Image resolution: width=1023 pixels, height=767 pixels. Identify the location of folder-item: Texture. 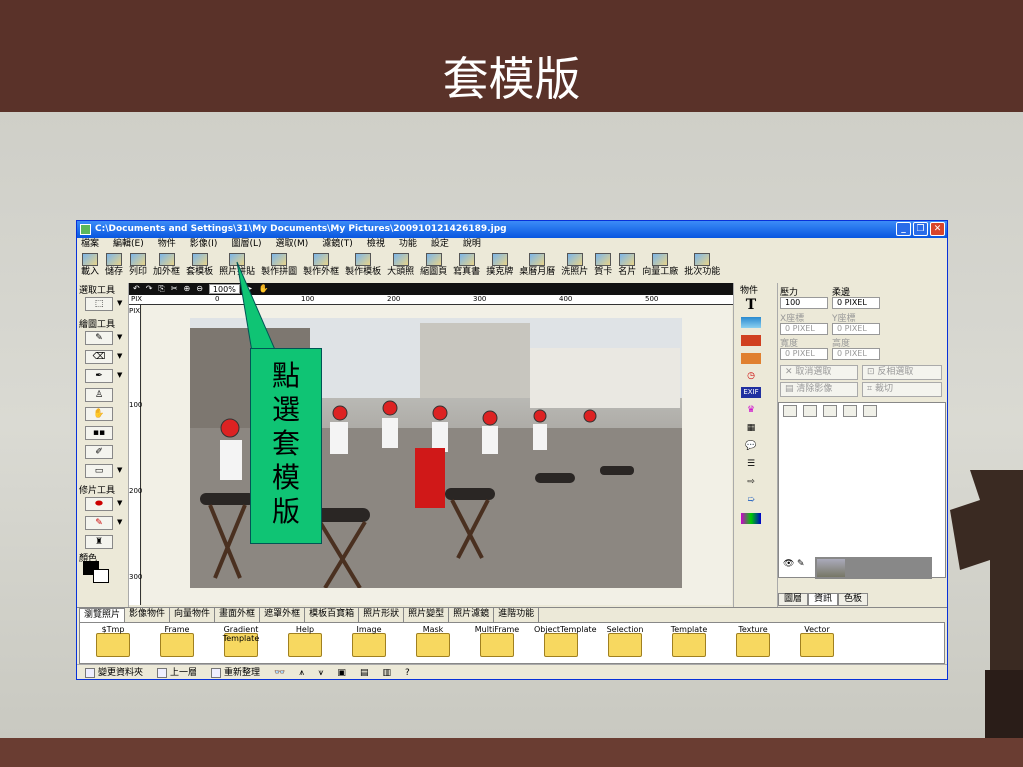
(753, 643).